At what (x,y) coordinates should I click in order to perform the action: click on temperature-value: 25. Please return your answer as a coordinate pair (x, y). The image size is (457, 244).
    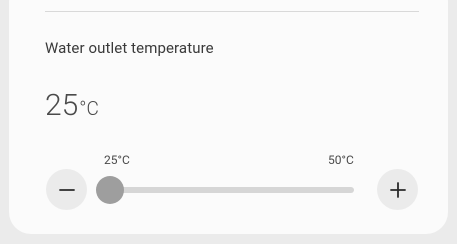
    Looking at the image, I should click on (62, 105).